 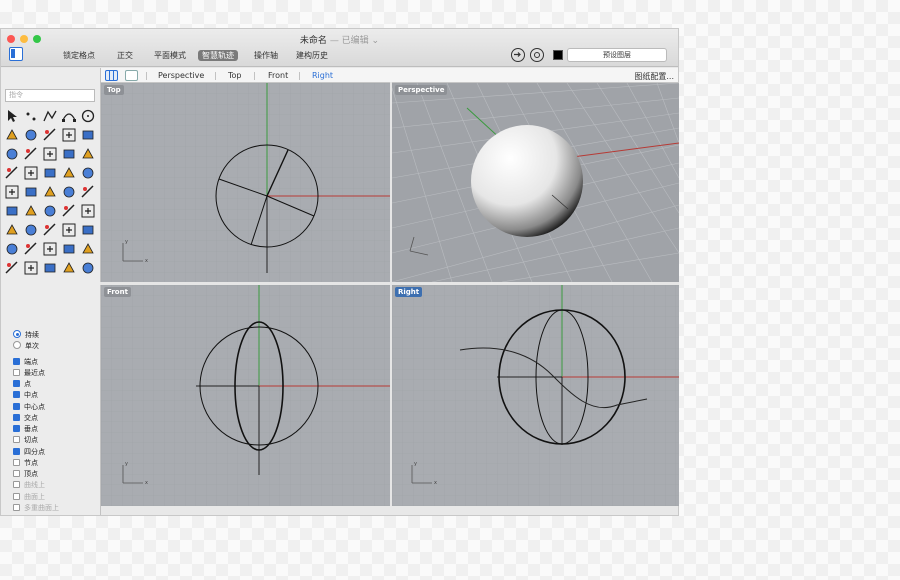 What do you see at coordinates (31, 268) in the screenshot?
I see `hide-icon` at bounding box center [31, 268].